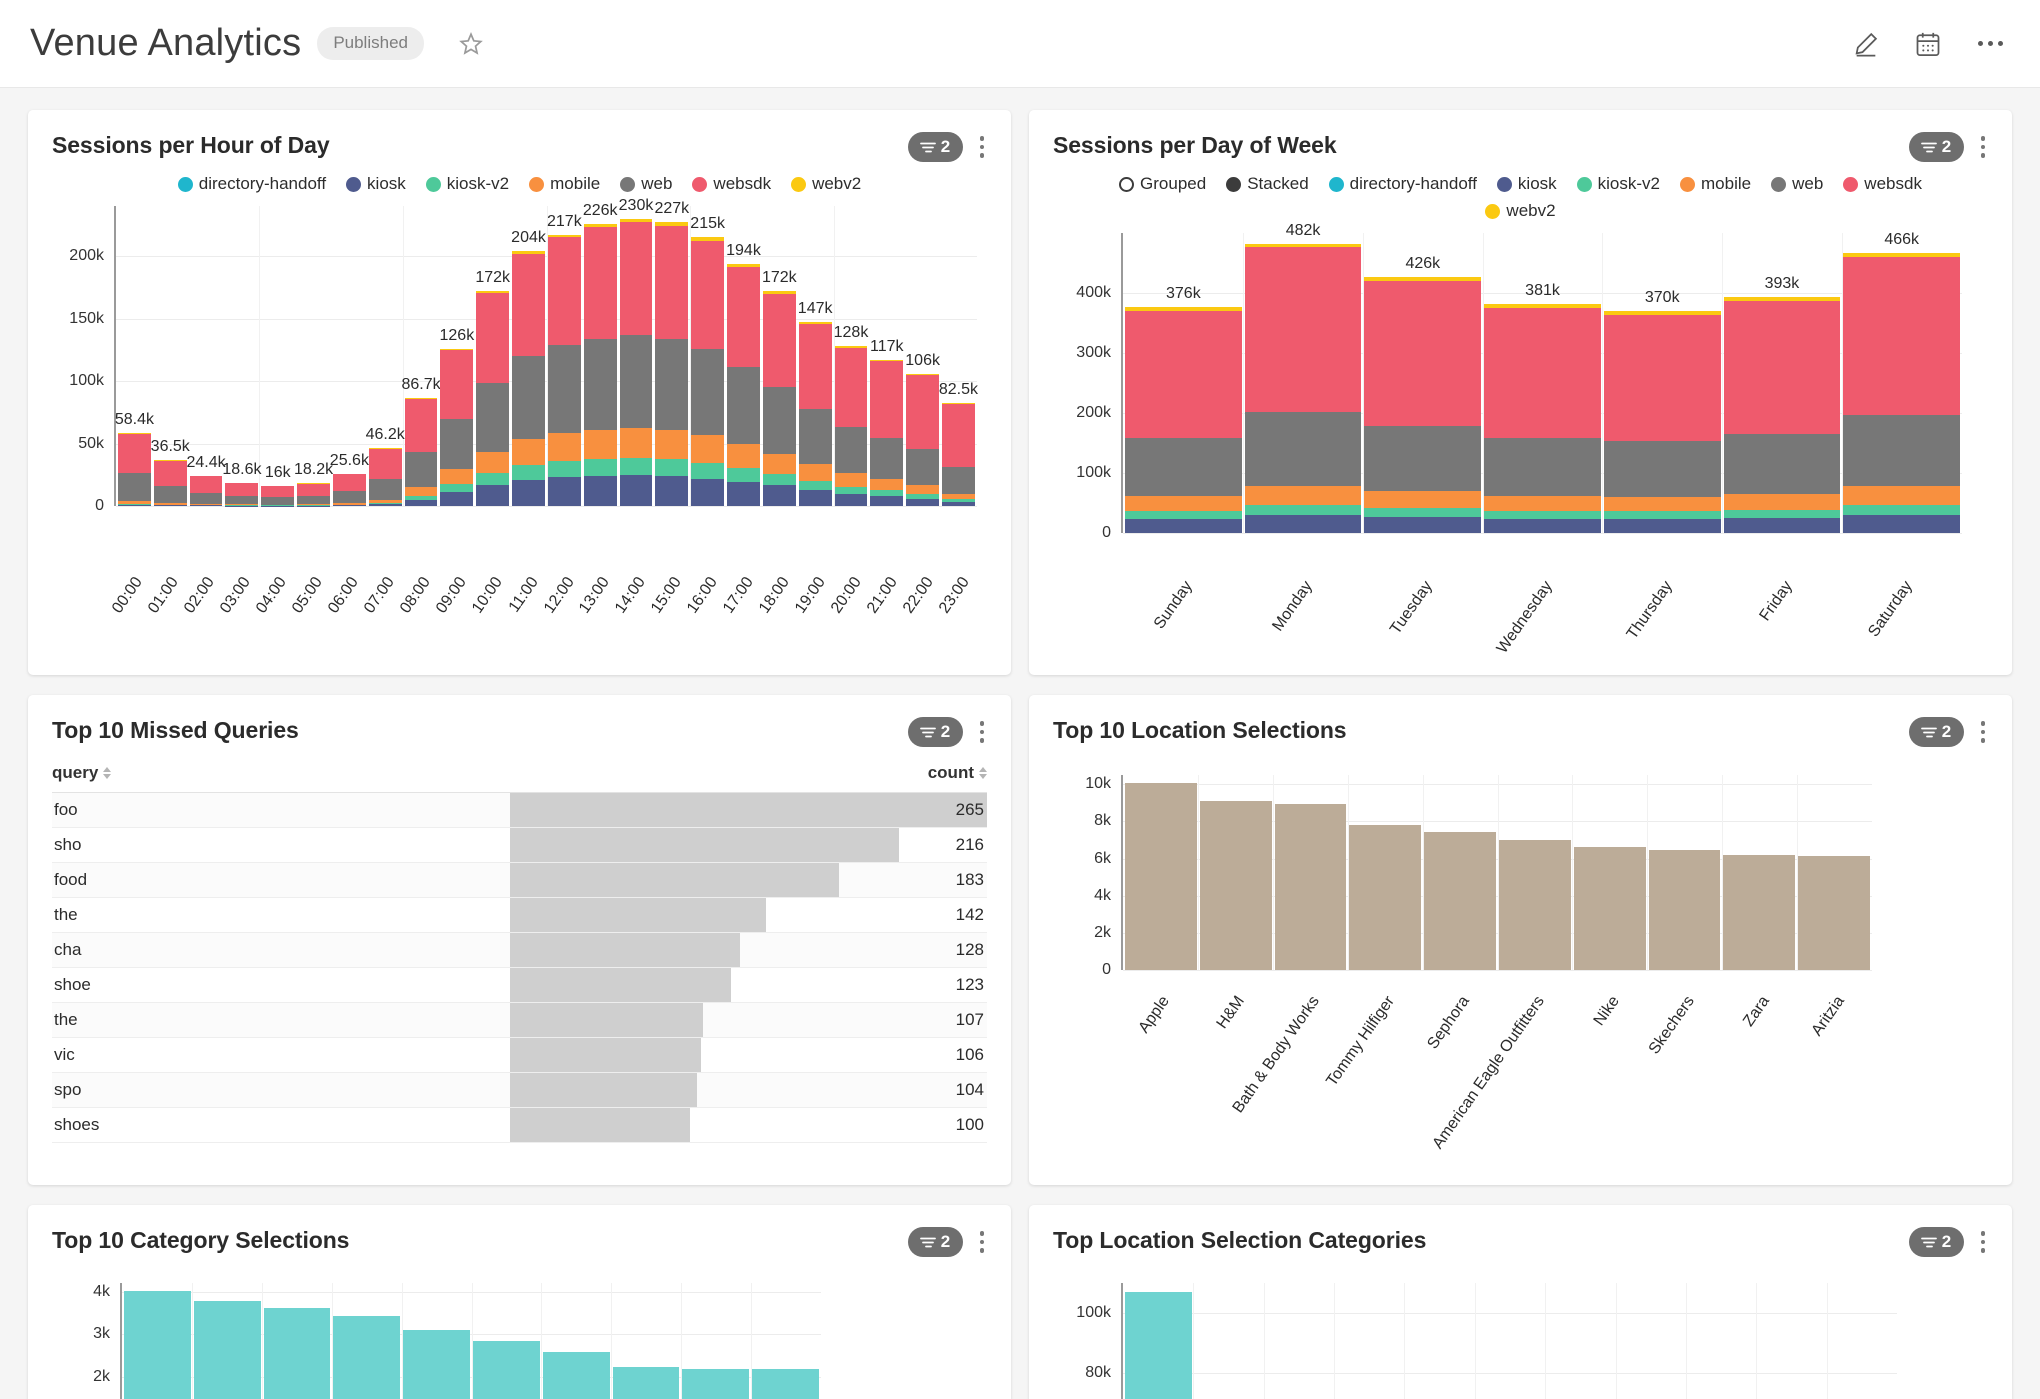 This screenshot has width=2040, height=1399. Describe the element at coordinates (421, 441) in the screenshot. I see `bar: 86.7k` at that location.